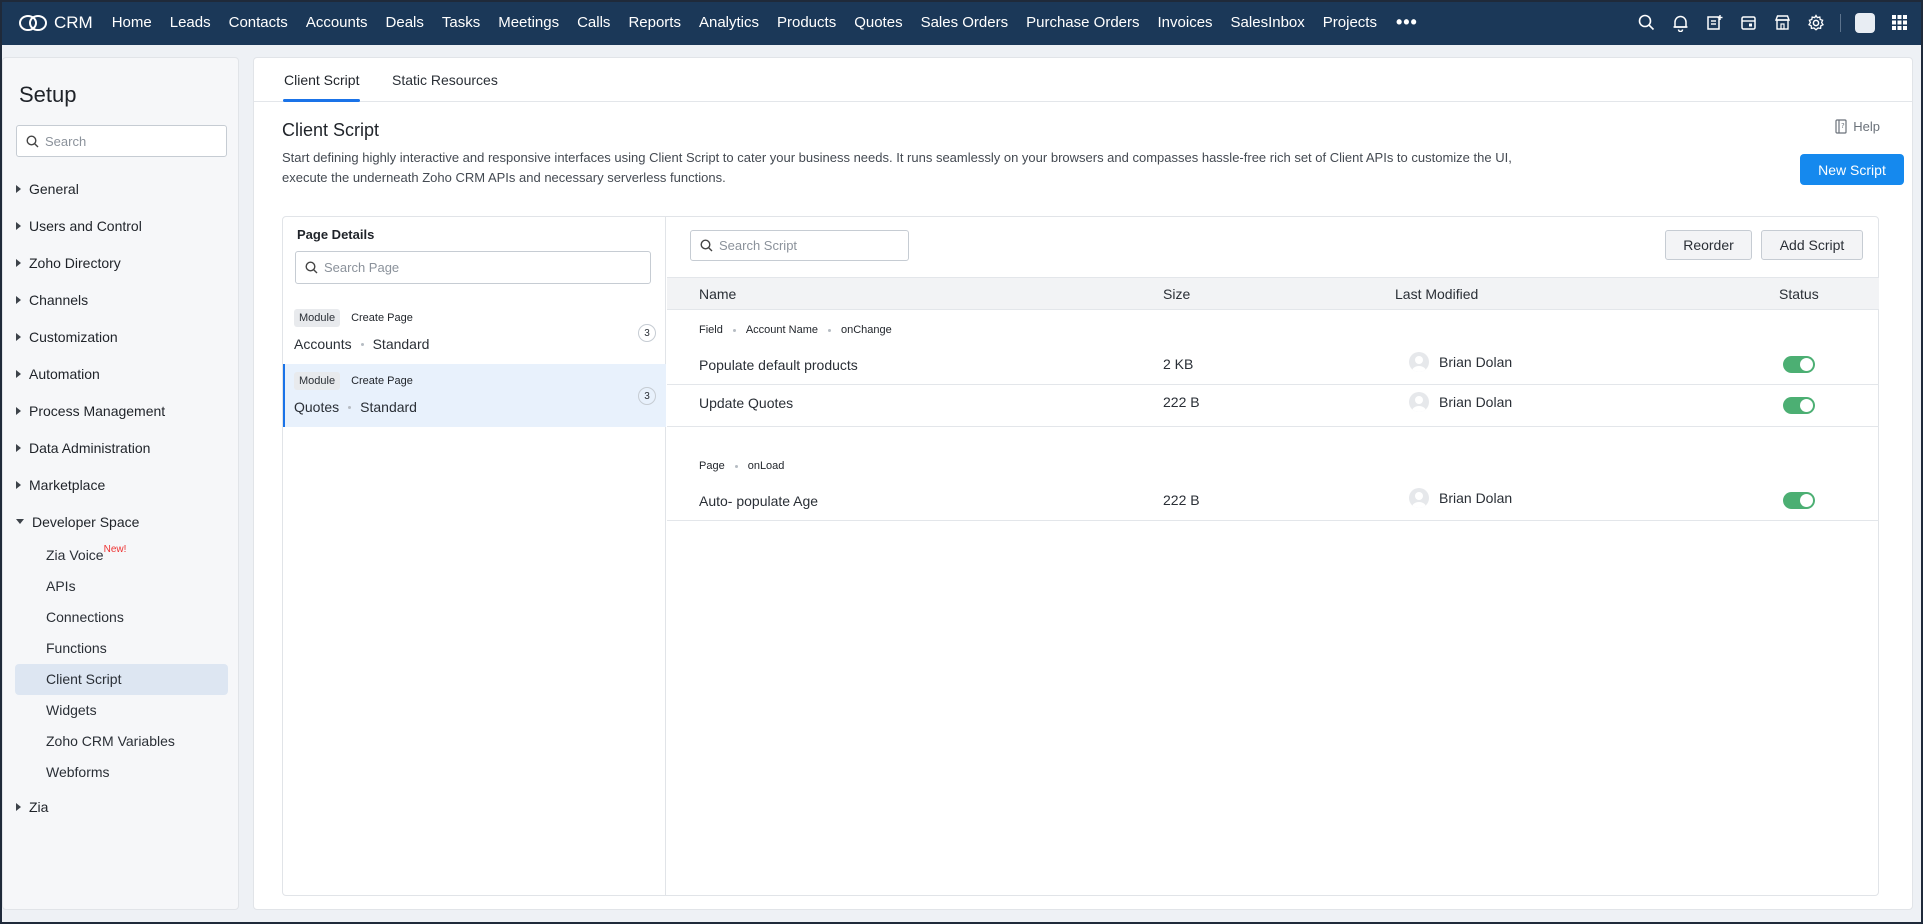 This screenshot has height=924, width=1923. I want to click on nav-tasks: Tasks, so click(461, 22).